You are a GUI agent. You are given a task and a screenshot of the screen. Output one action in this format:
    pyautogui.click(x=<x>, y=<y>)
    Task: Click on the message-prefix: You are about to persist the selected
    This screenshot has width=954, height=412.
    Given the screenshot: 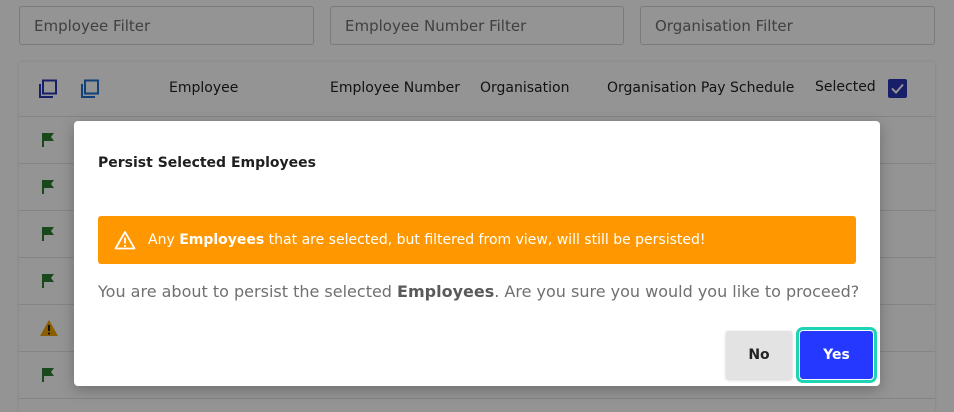 What is the action you would take?
    pyautogui.click(x=248, y=291)
    